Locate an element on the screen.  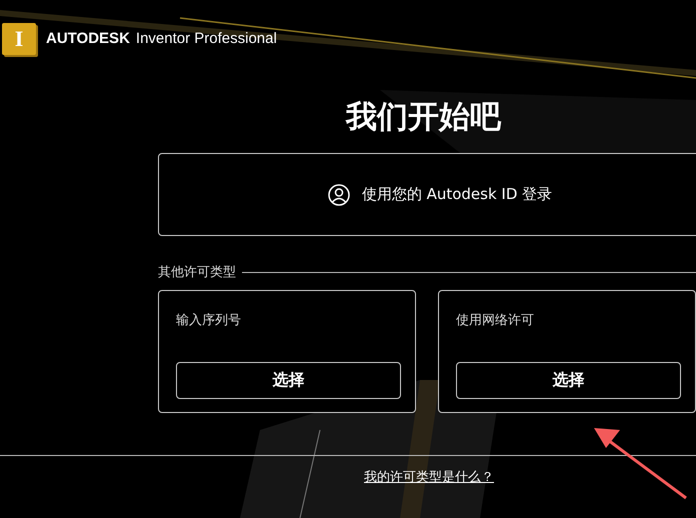
license-label: 使用网络许可 is located at coordinates (495, 320).